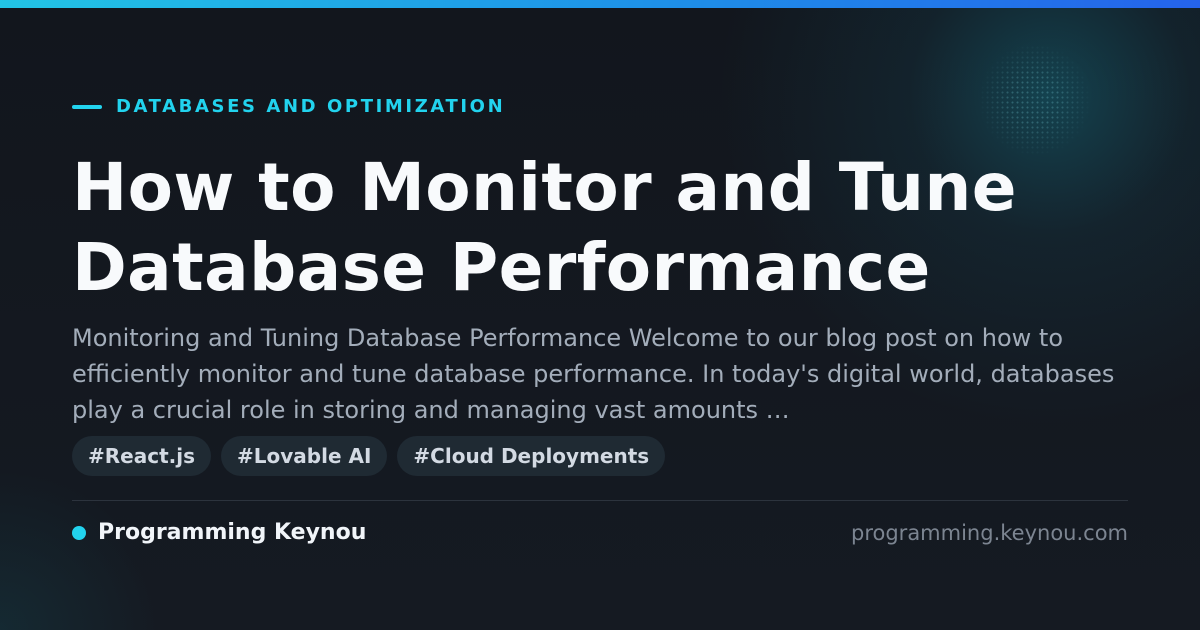  Describe the element at coordinates (87, 107) in the screenshot. I see `eyebrow-accent-line` at that location.